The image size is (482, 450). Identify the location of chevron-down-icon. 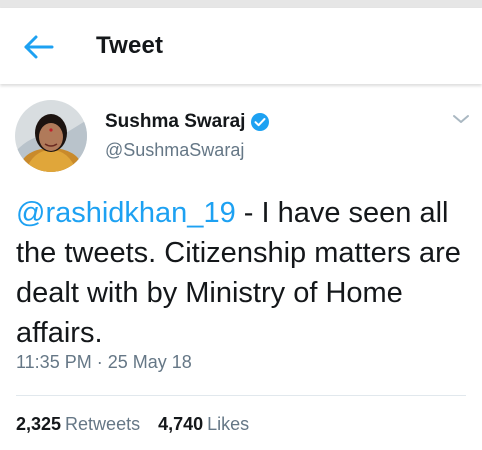
(461, 119).